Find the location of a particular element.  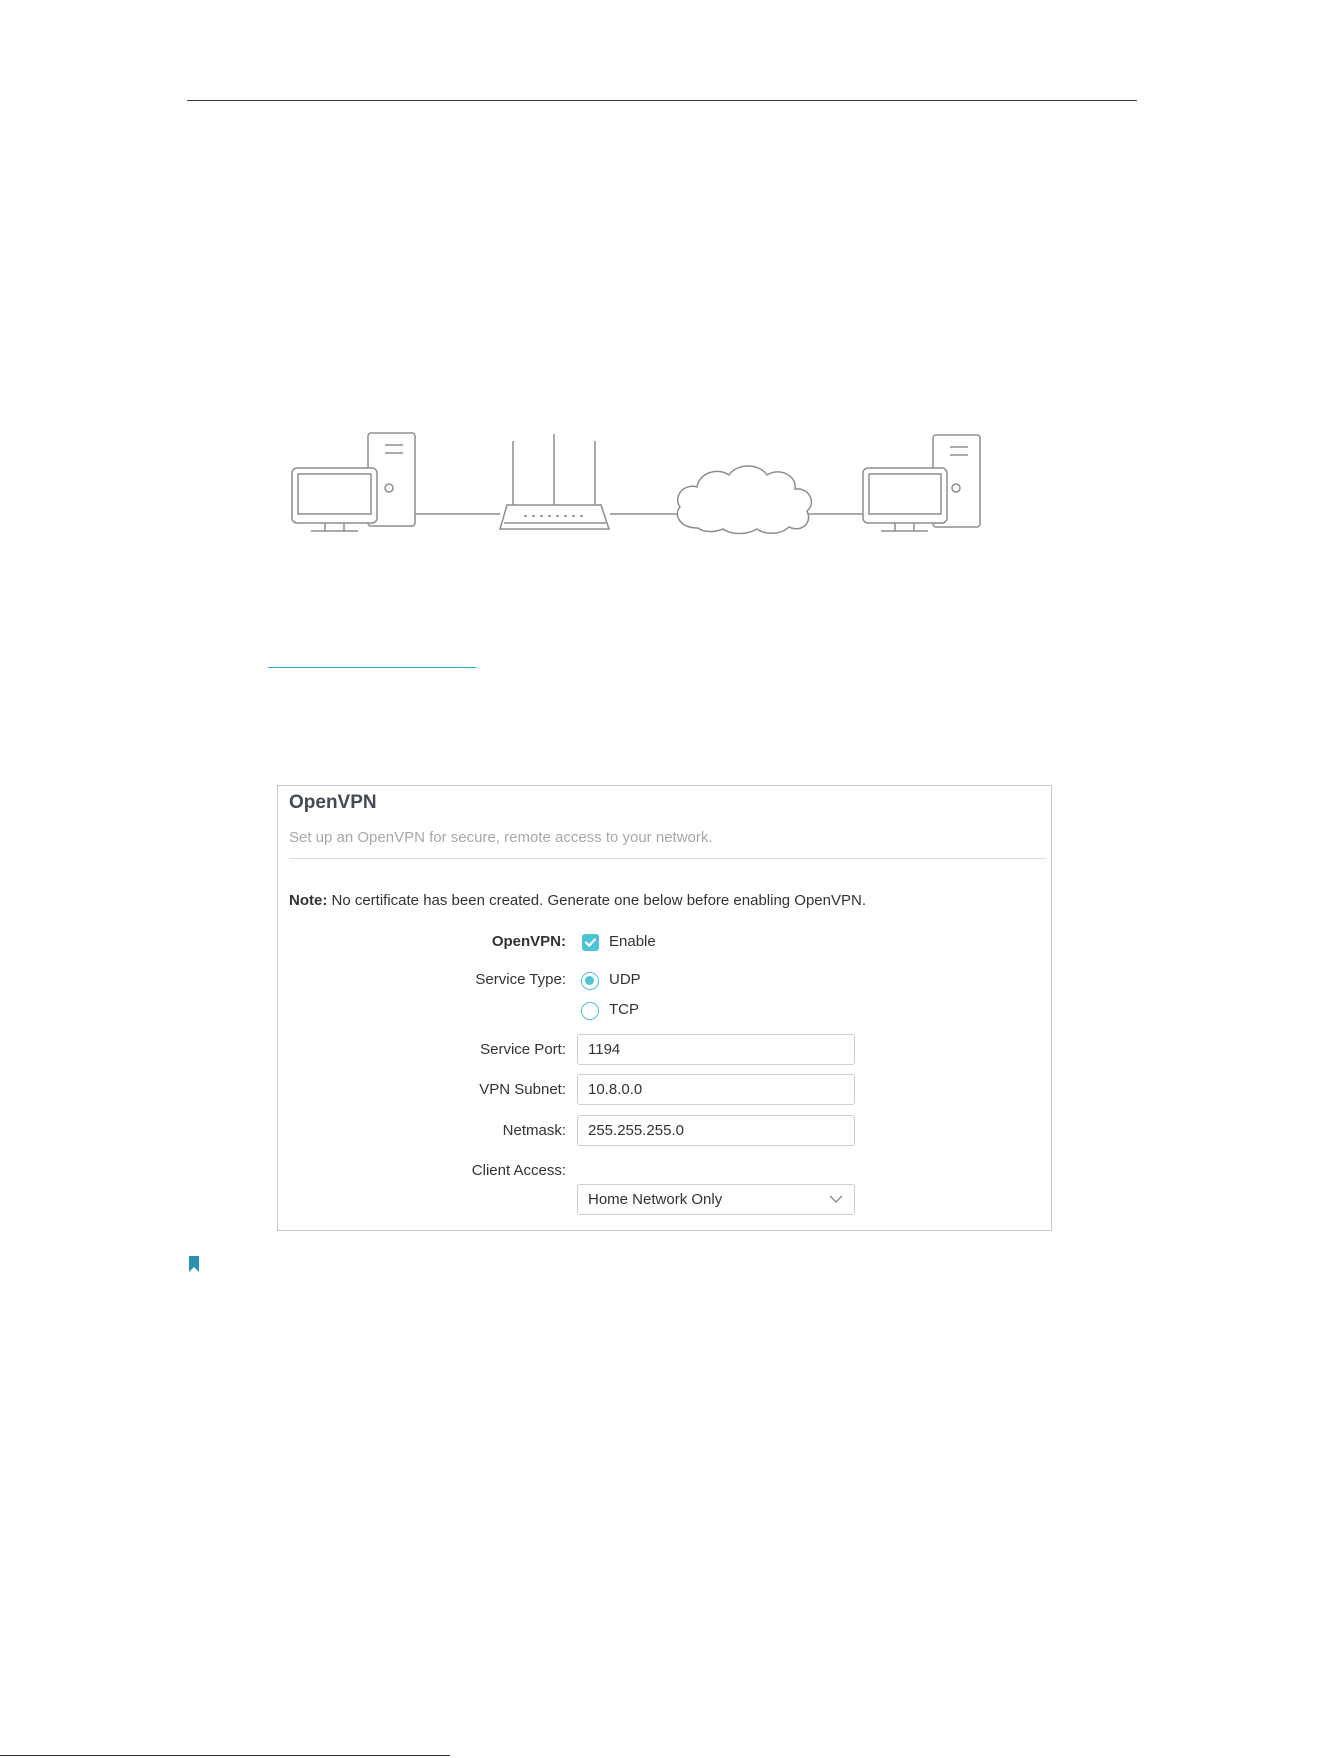

netmask-label: Netmask: is located at coordinates (534, 1130).